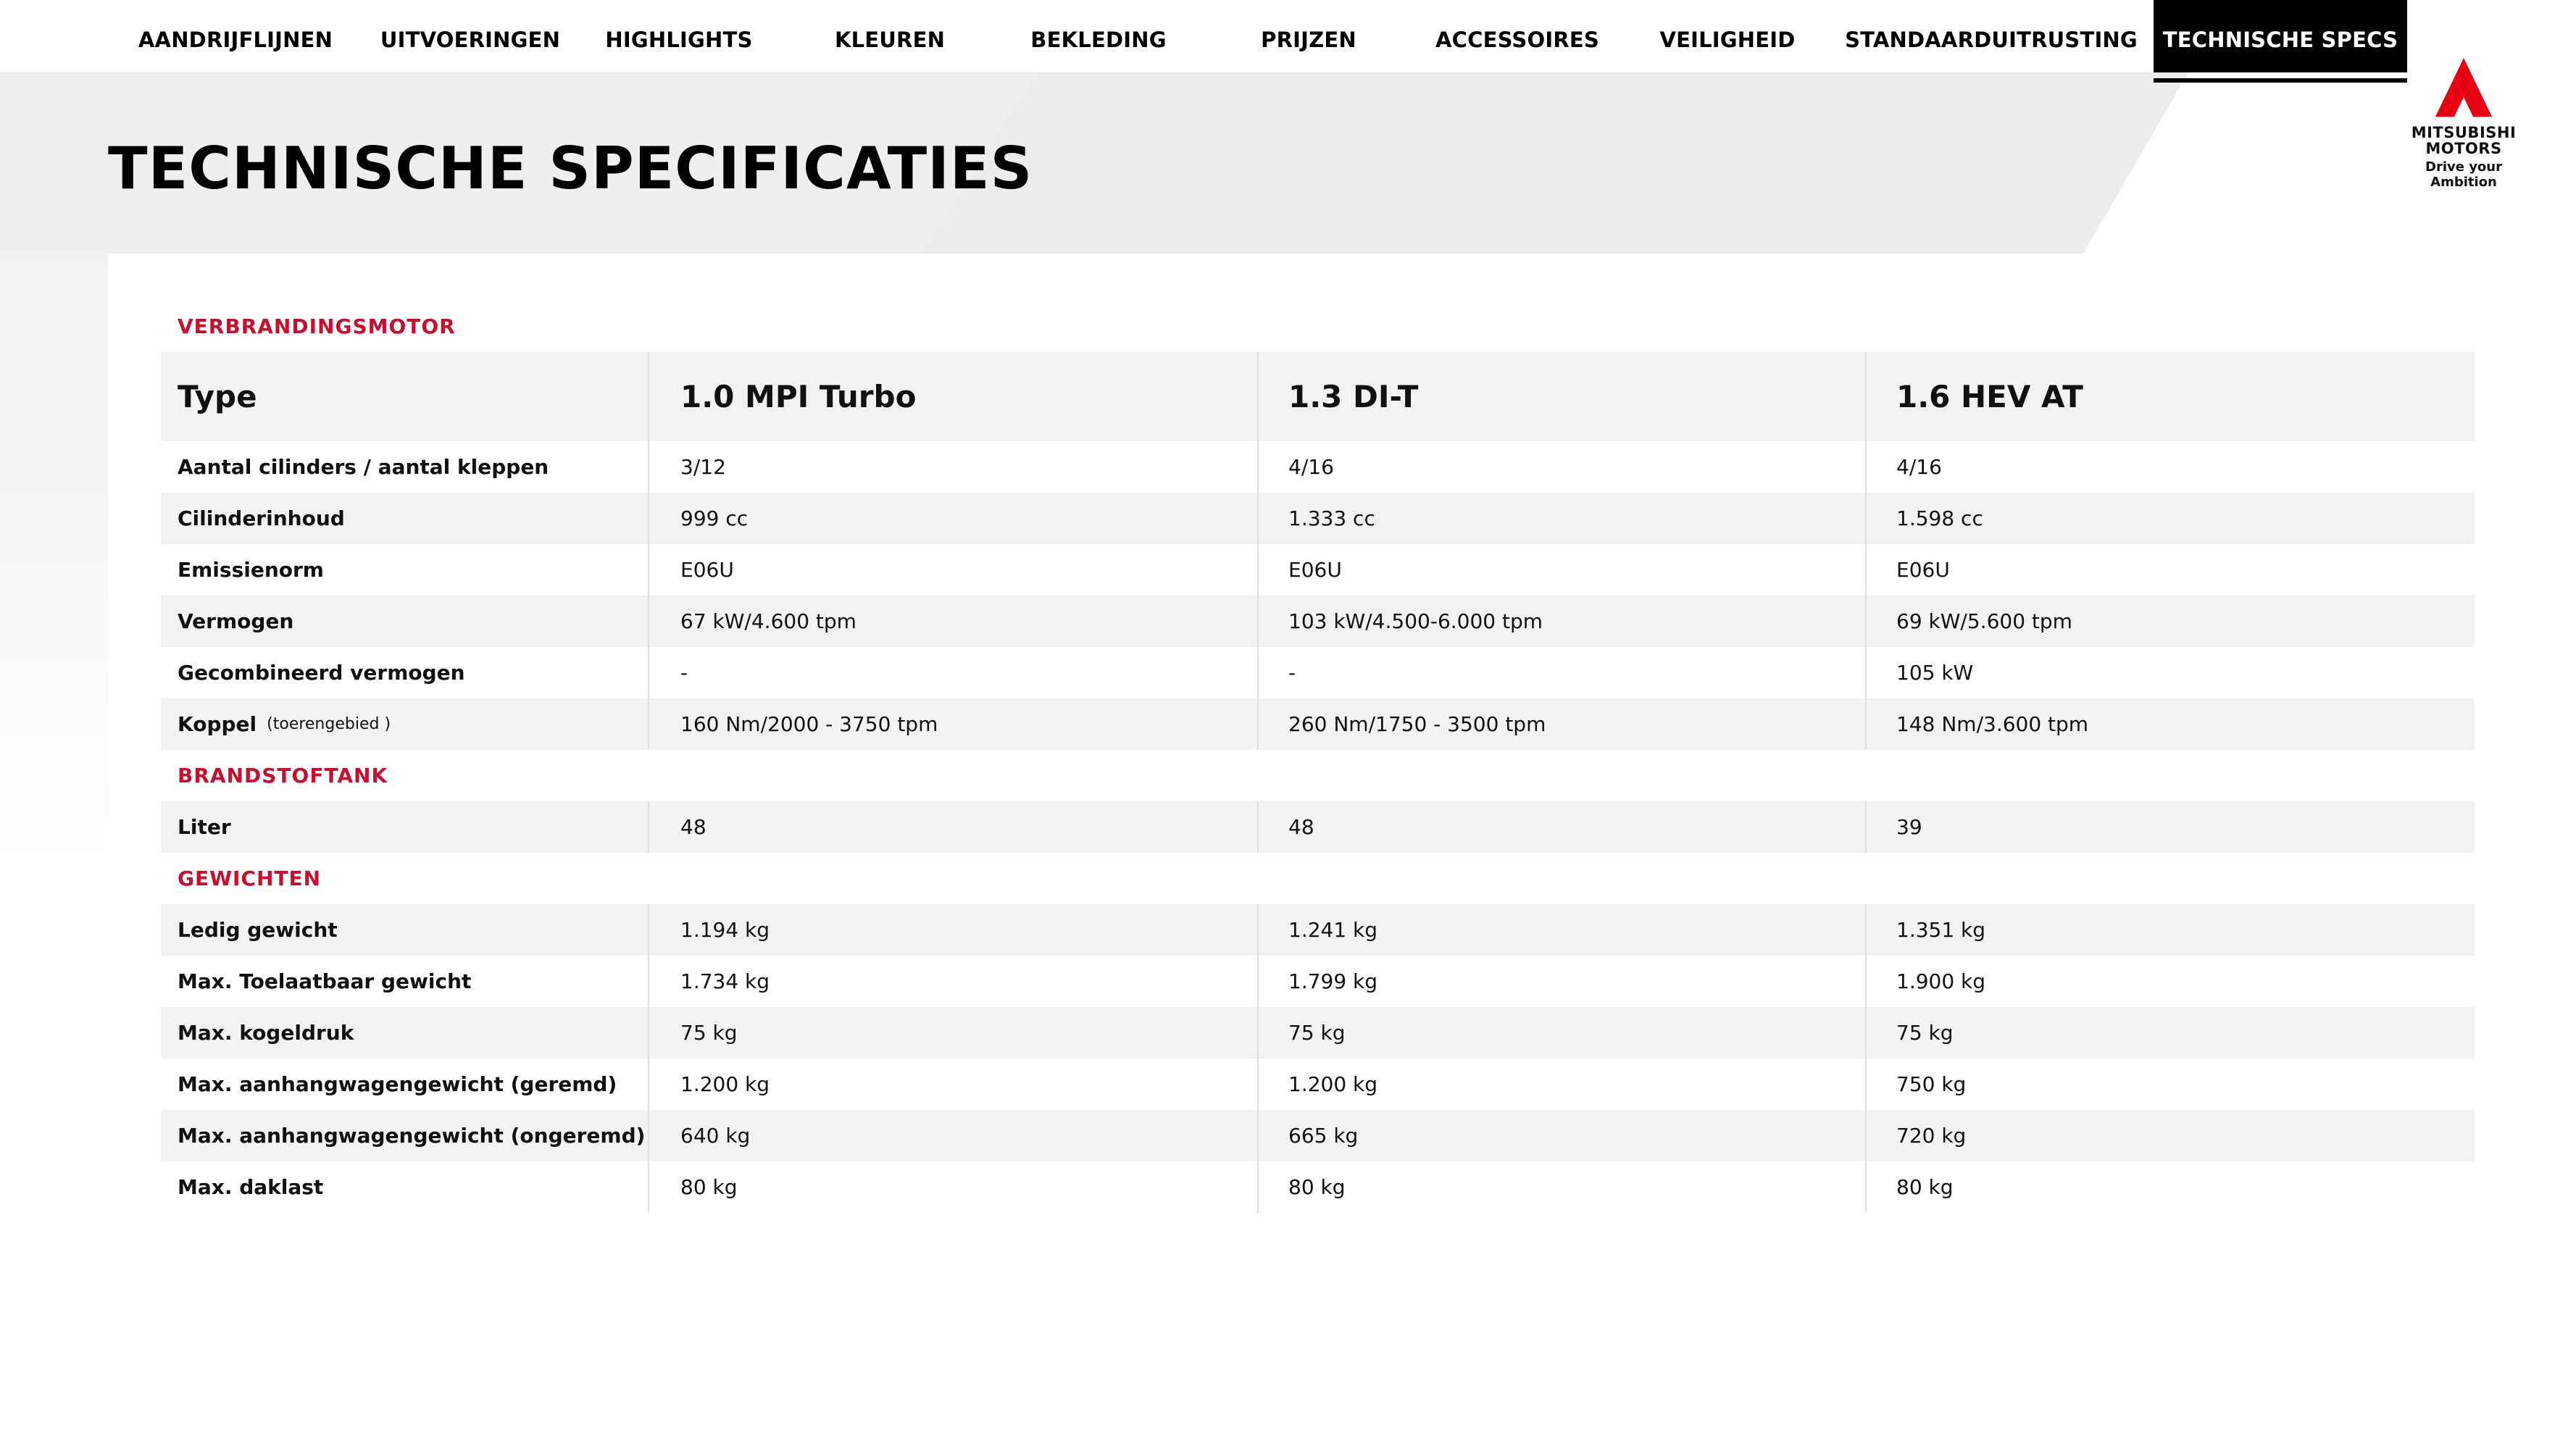  Describe the element at coordinates (2170, 724) in the screenshot. I see `row-value: 148 Nm/3.600 tpm` at that location.